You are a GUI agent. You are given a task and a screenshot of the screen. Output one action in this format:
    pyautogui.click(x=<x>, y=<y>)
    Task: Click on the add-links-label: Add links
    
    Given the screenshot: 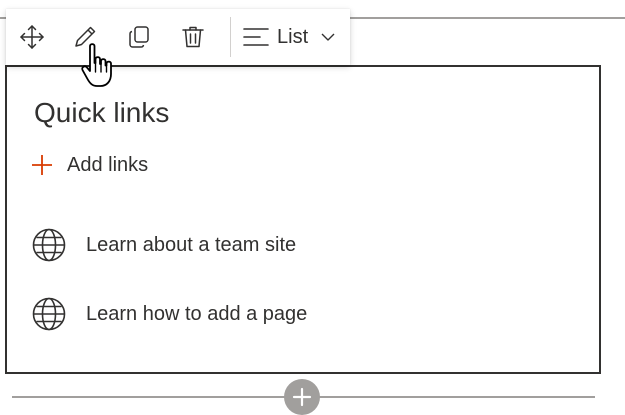 What is the action you would take?
    pyautogui.click(x=108, y=164)
    